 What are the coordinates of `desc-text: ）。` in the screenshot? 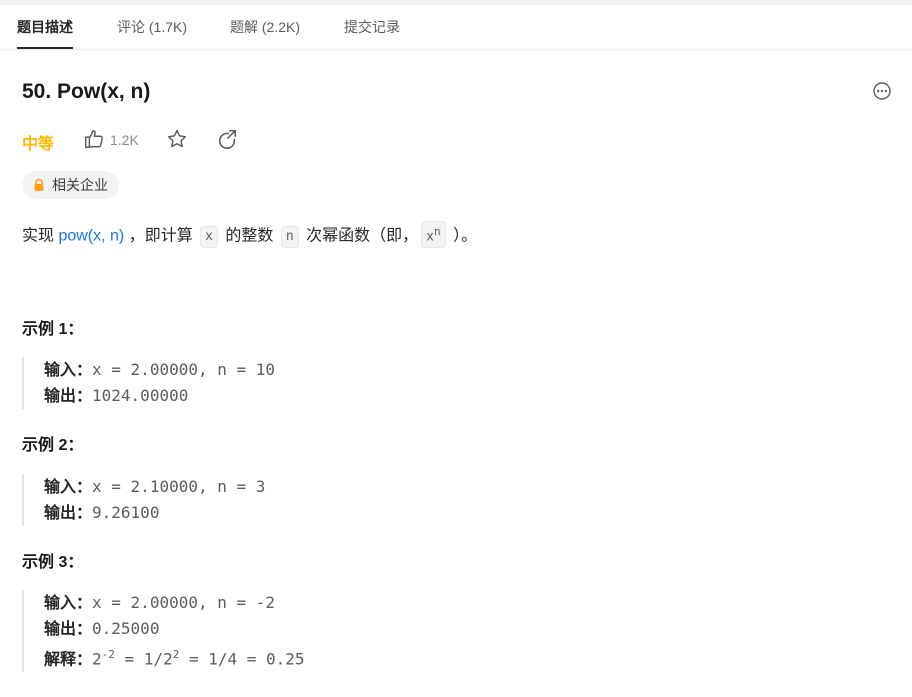 It's located at (463, 236).